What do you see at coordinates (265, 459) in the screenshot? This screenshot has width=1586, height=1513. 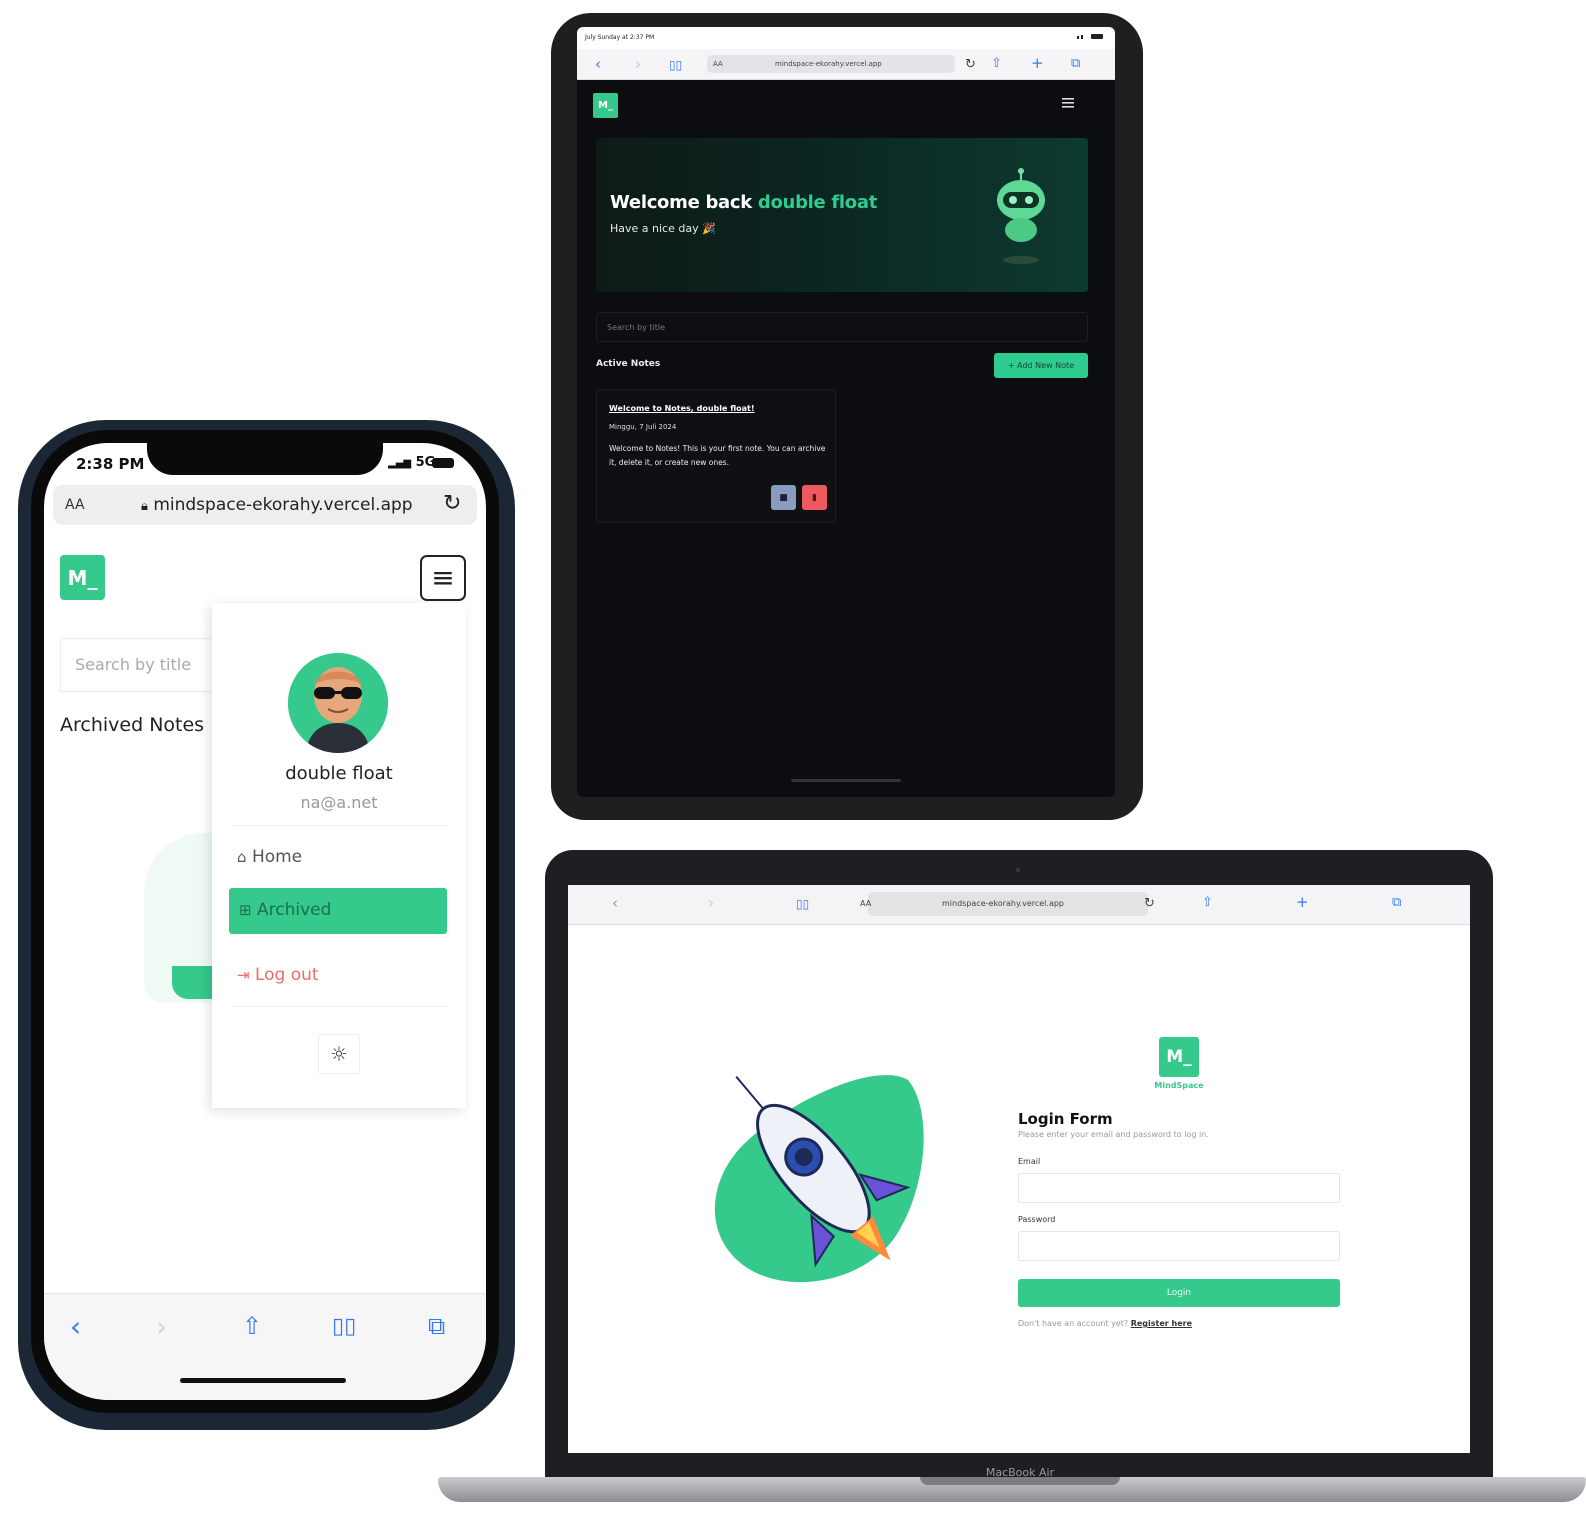 I see `phone-notch` at bounding box center [265, 459].